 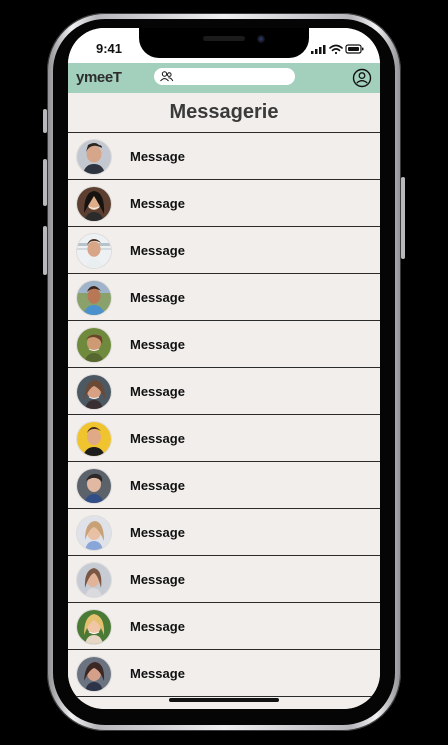 I want to click on avatar-man-3-icon, so click(x=94, y=298).